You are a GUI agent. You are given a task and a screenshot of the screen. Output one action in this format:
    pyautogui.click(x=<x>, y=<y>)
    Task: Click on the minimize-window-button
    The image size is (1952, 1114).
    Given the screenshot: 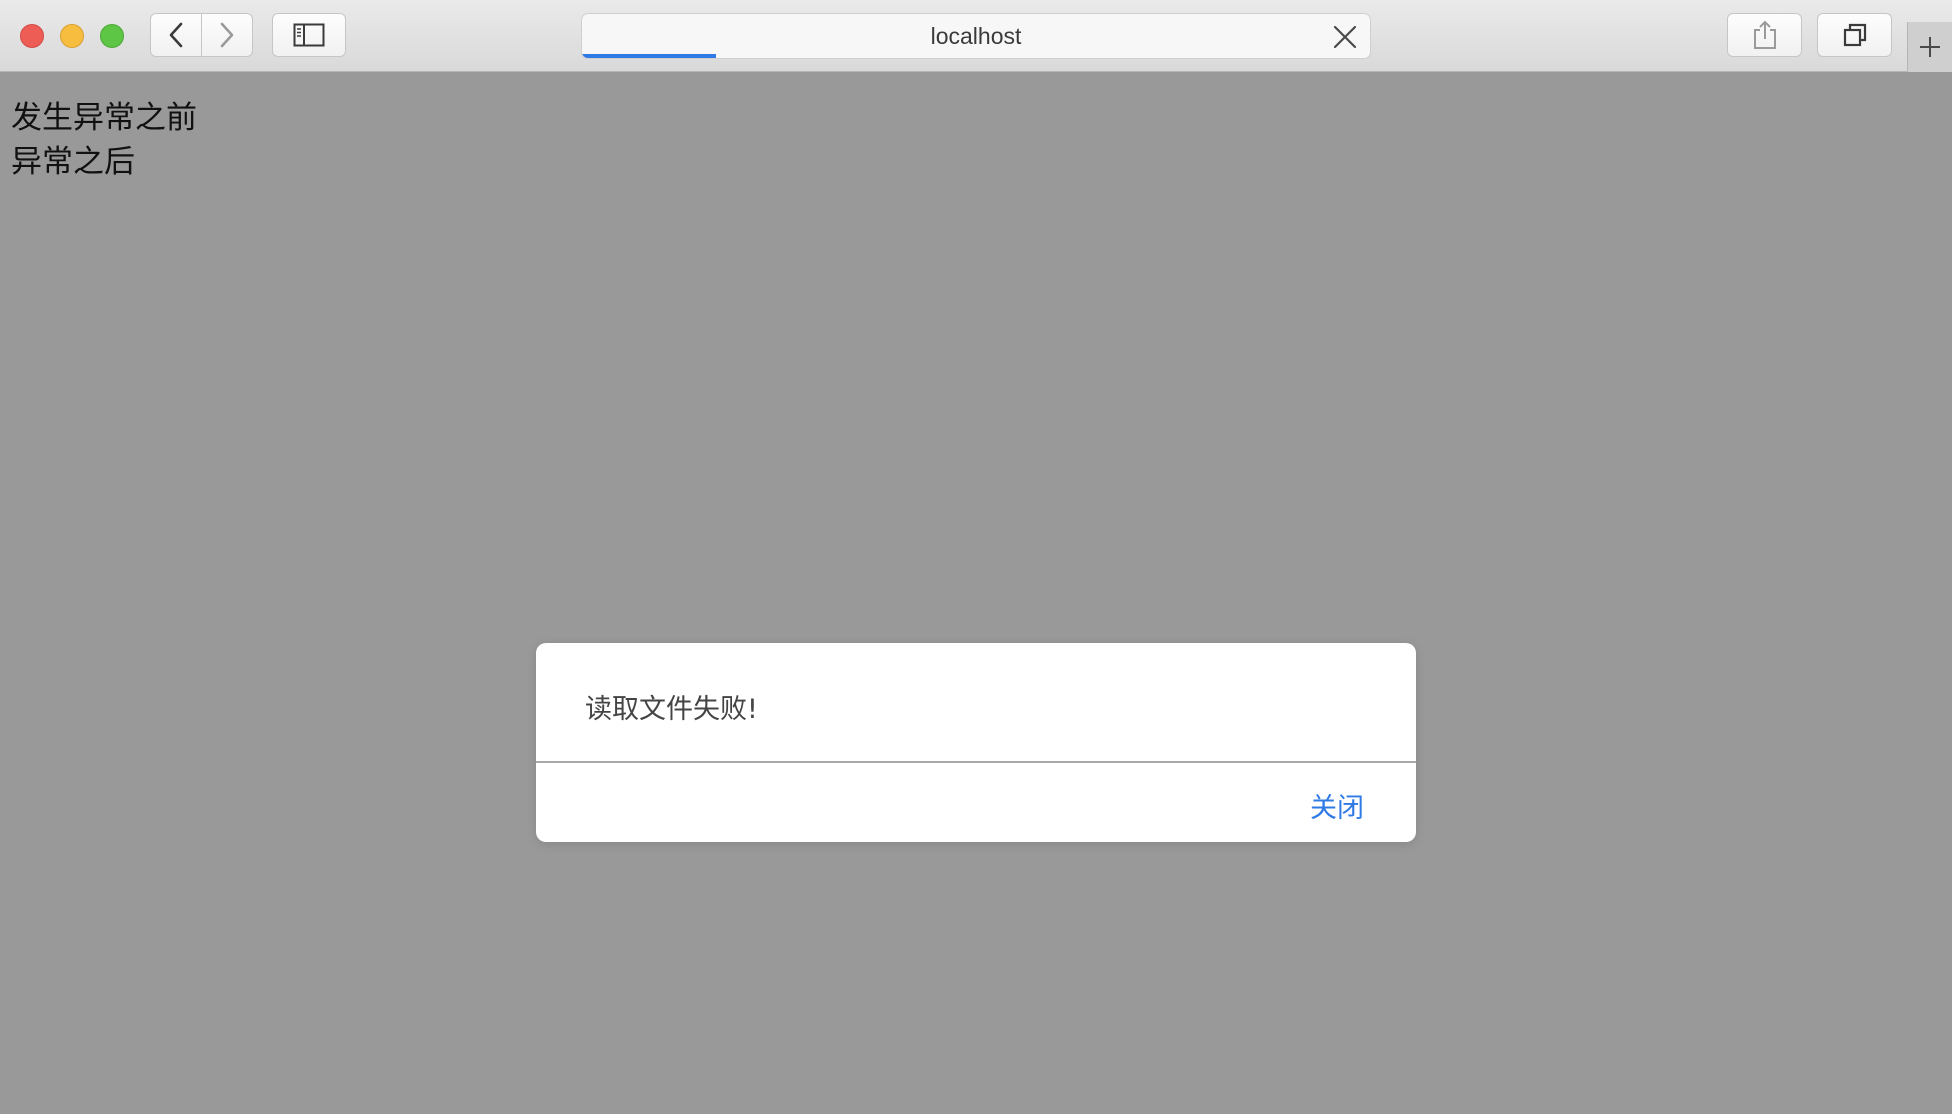 What is the action you would take?
    pyautogui.click(x=72, y=36)
    